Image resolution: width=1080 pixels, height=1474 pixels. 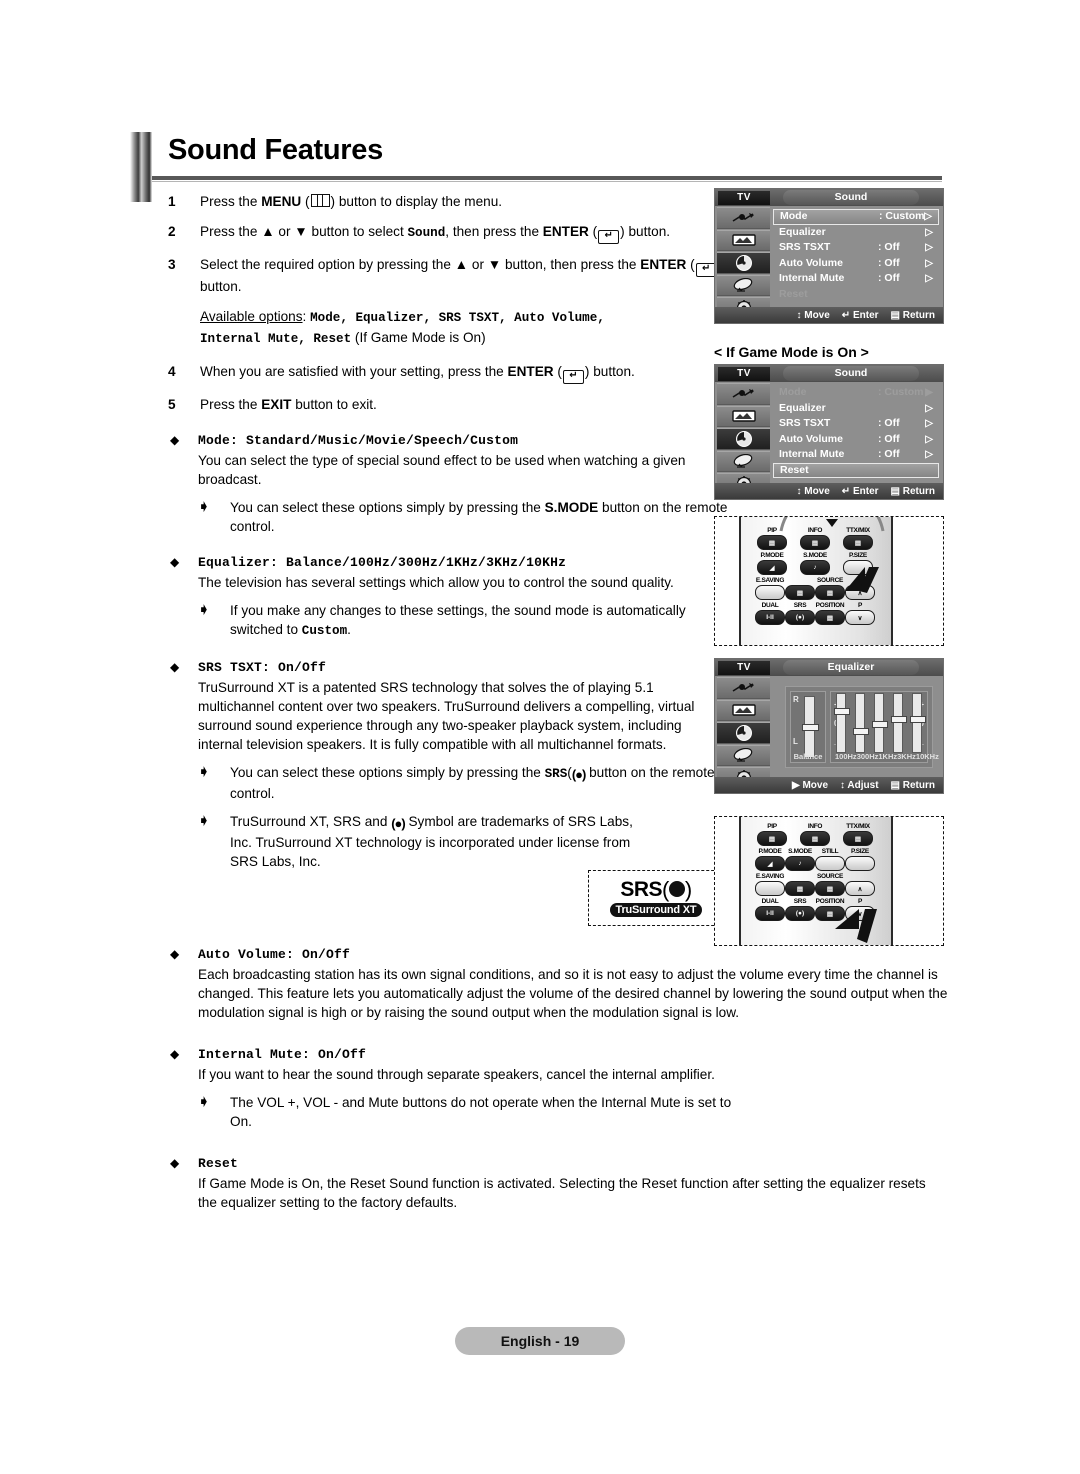 What do you see at coordinates (817, 491) in the screenshot?
I see `osd-hint-label: Move` at bounding box center [817, 491].